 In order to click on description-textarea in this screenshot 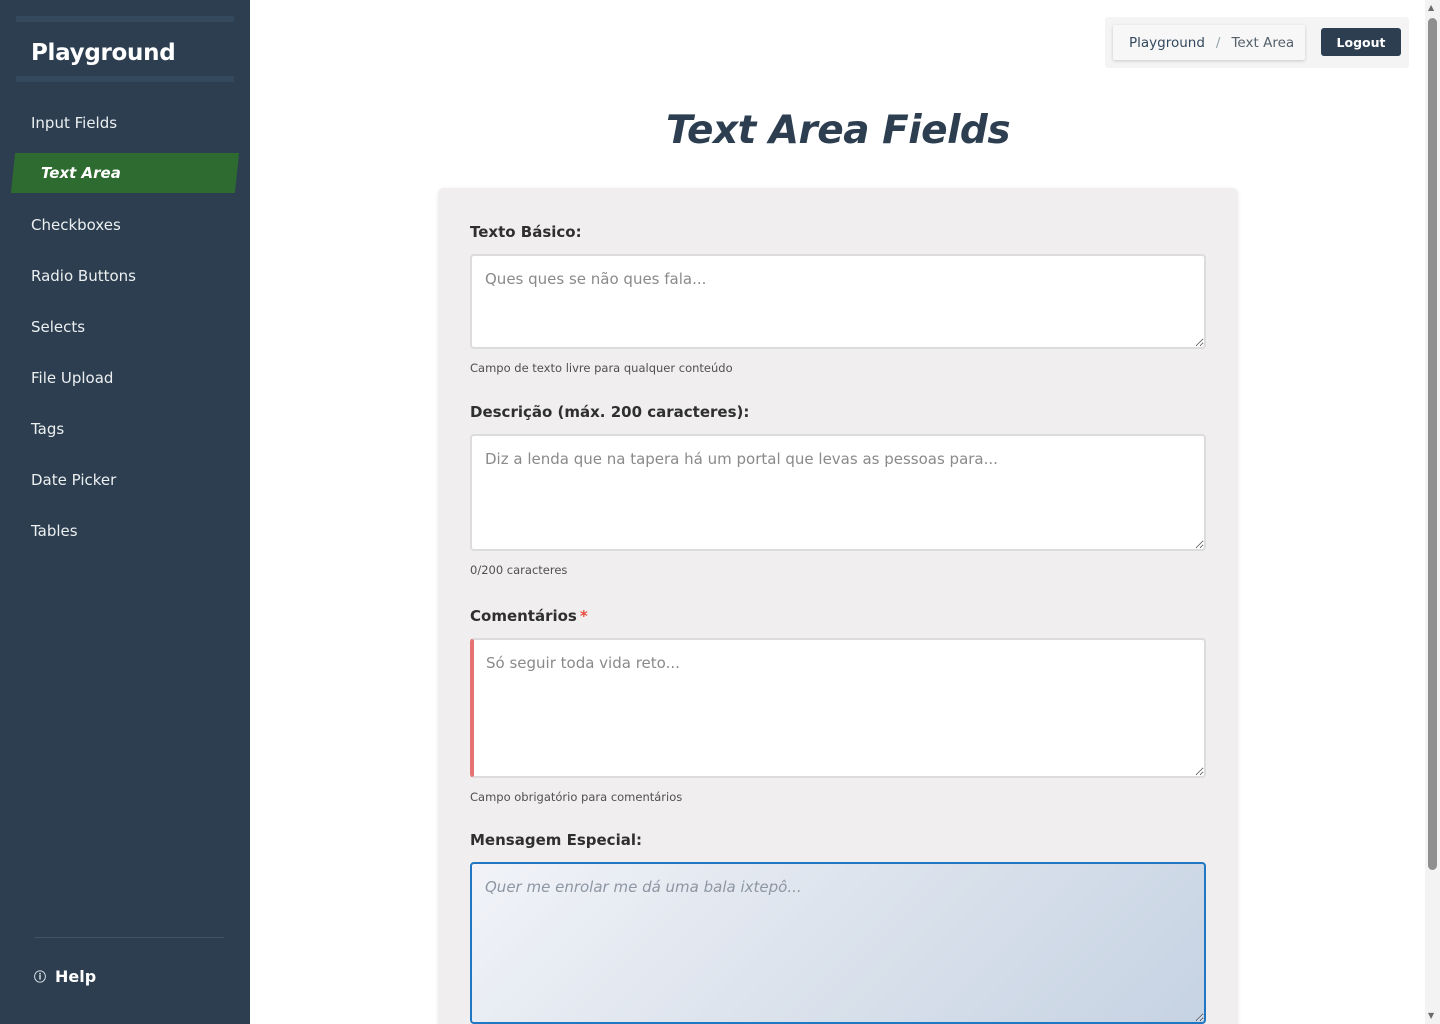, I will do `click(838, 492)`.